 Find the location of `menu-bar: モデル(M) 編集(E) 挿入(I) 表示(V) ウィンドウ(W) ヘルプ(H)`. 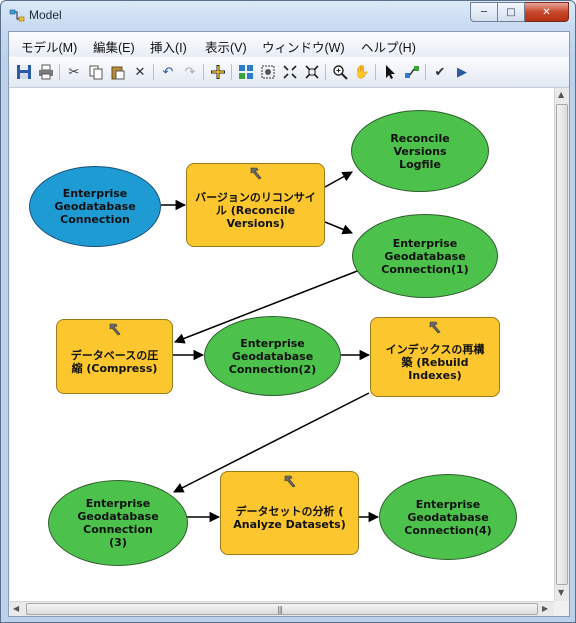

menu-bar: モデル(M) 編集(E) 挿入(I) 表示(V) ウィンドウ(W) ヘルプ(H) is located at coordinates (289, 44).